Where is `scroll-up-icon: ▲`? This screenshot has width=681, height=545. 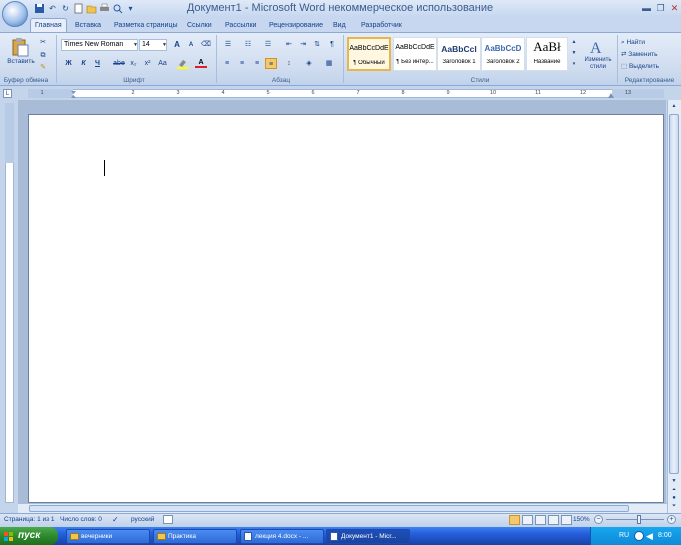 scroll-up-icon: ▲ is located at coordinates (674, 106).